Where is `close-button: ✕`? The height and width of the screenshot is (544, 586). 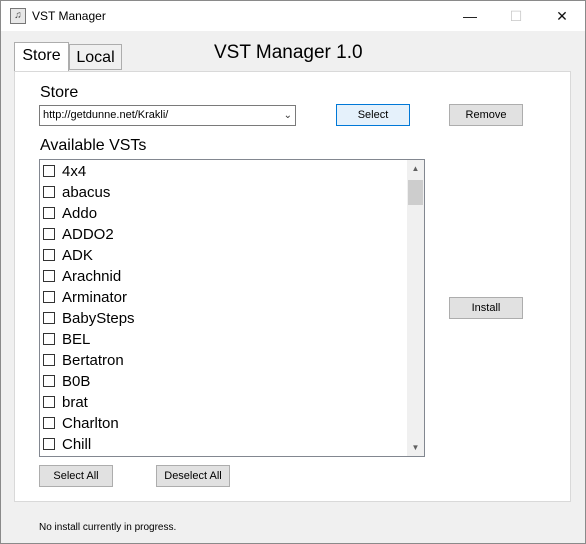
close-button: ✕ is located at coordinates (562, 16).